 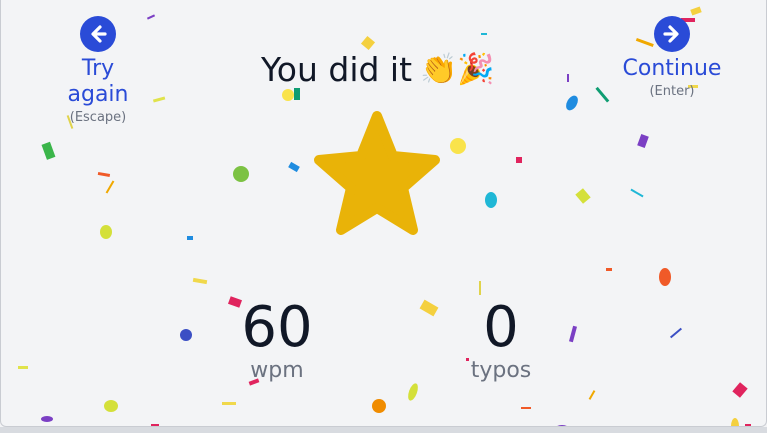 What do you see at coordinates (98, 34) in the screenshot?
I see `arrow-left-icon` at bounding box center [98, 34].